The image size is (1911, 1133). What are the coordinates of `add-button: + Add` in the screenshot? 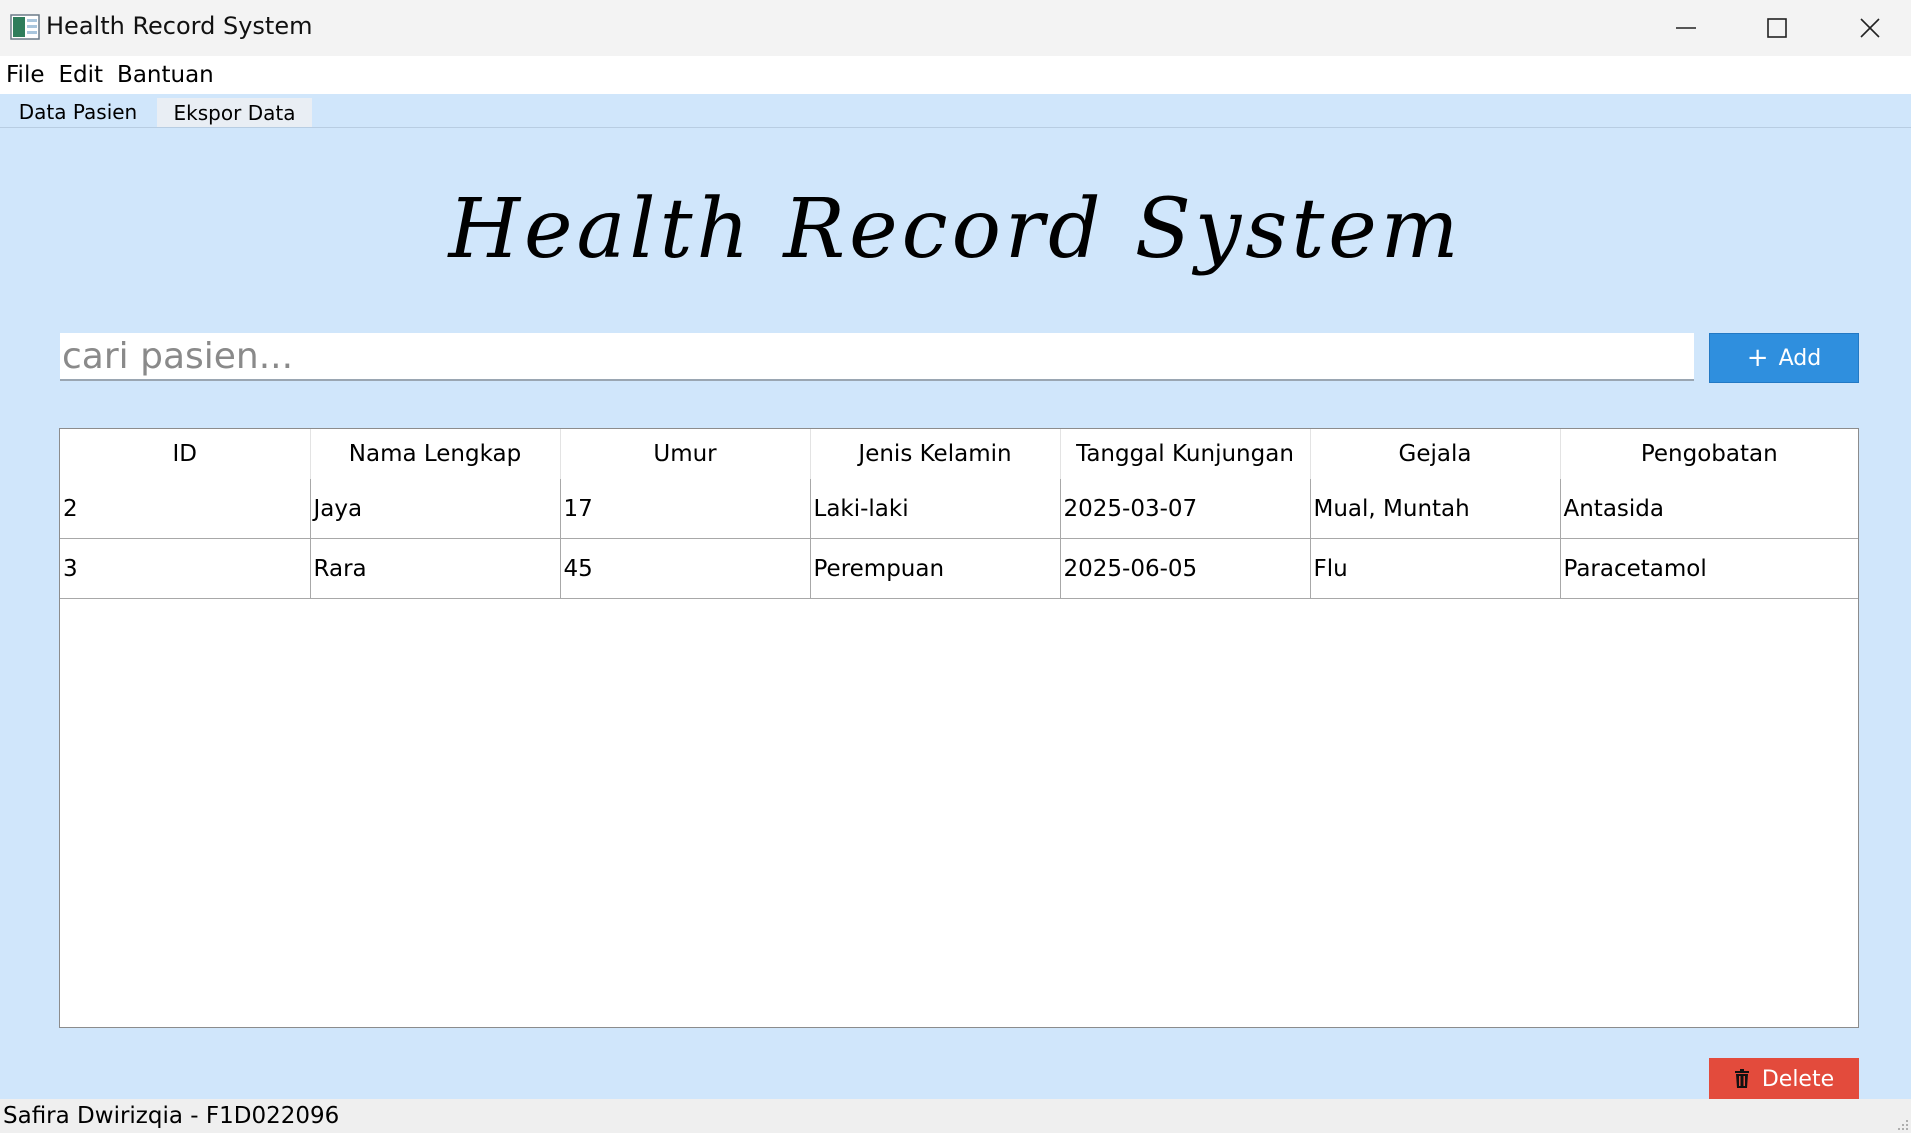 It's located at (1784, 358).